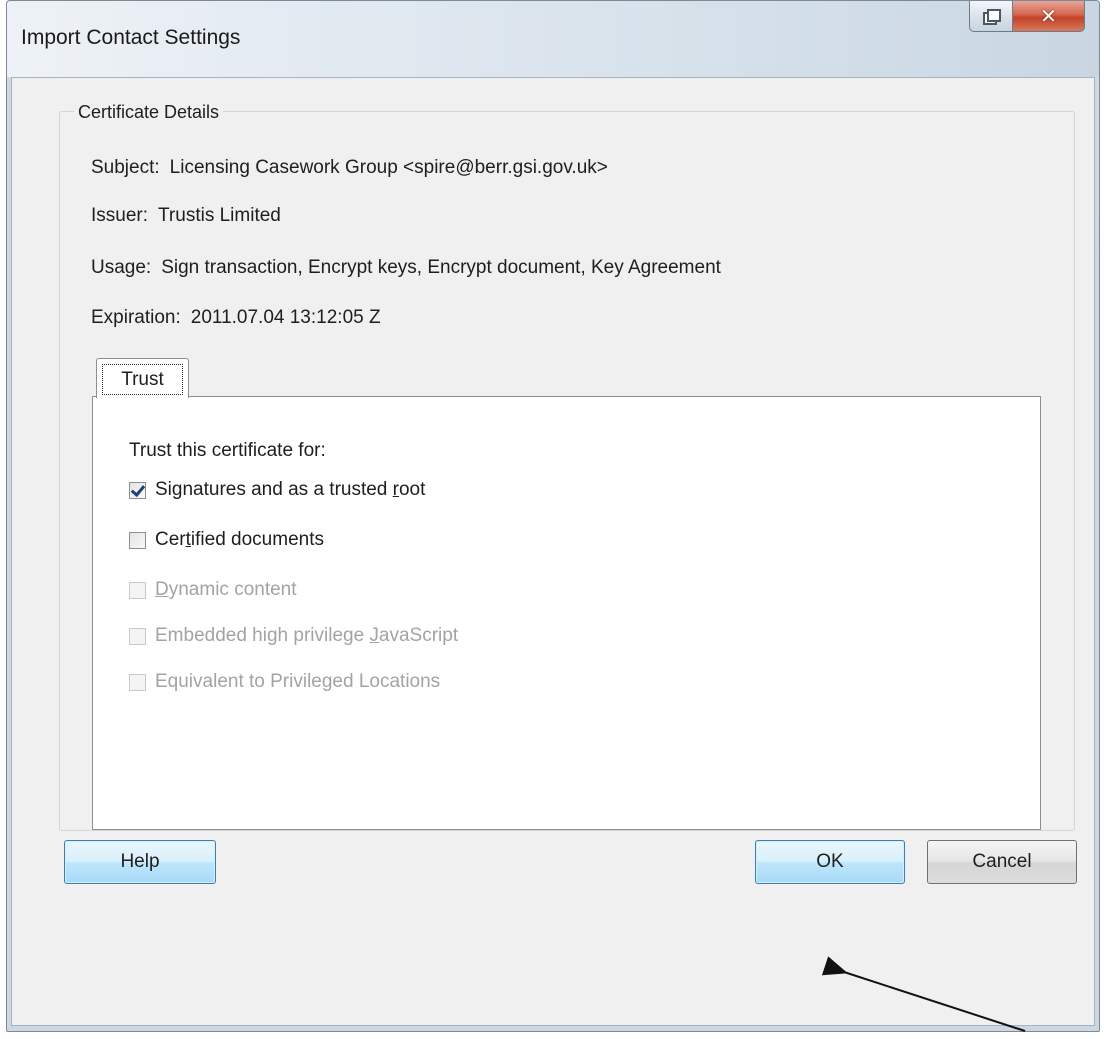  Describe the element at coordinates (553, 39) in the screenshot. I see `title-bar: Import Contact Settings ✕` at that location.